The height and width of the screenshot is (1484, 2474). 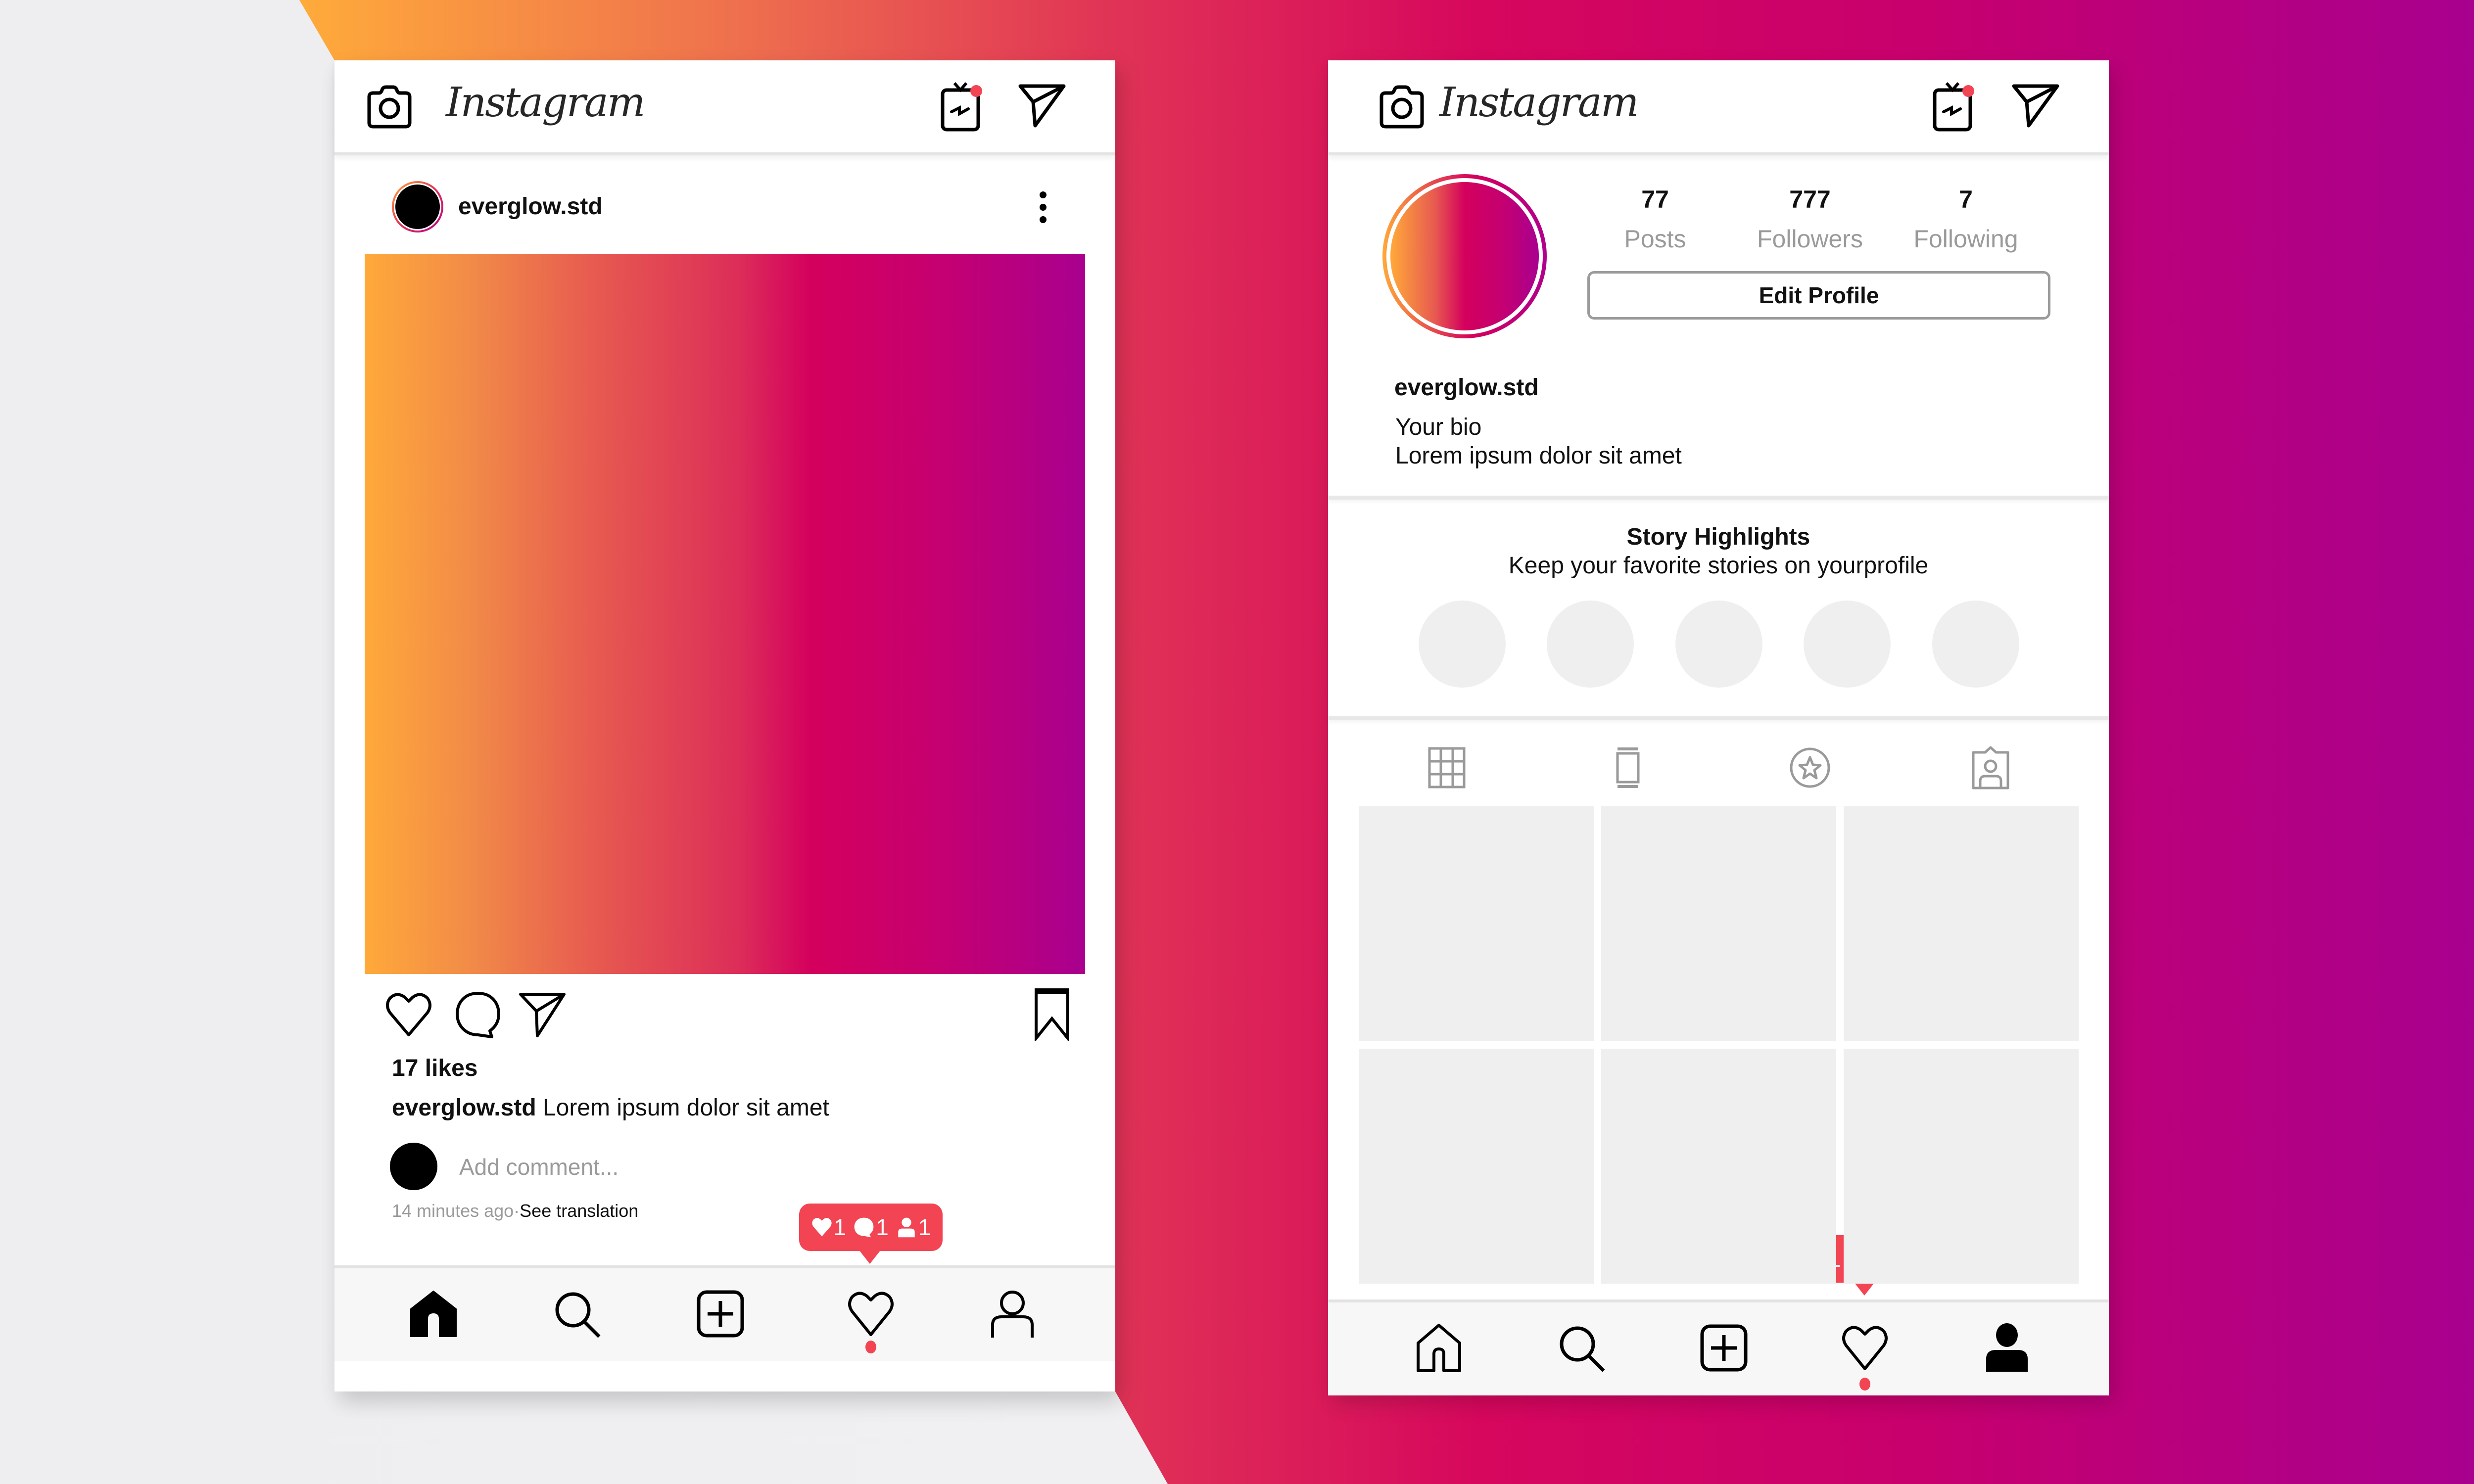 What do you see at coordinates (1438, 427) in the screenshot?
I see `bio-line-1: Your bio` at bounding box center [1438, 427].